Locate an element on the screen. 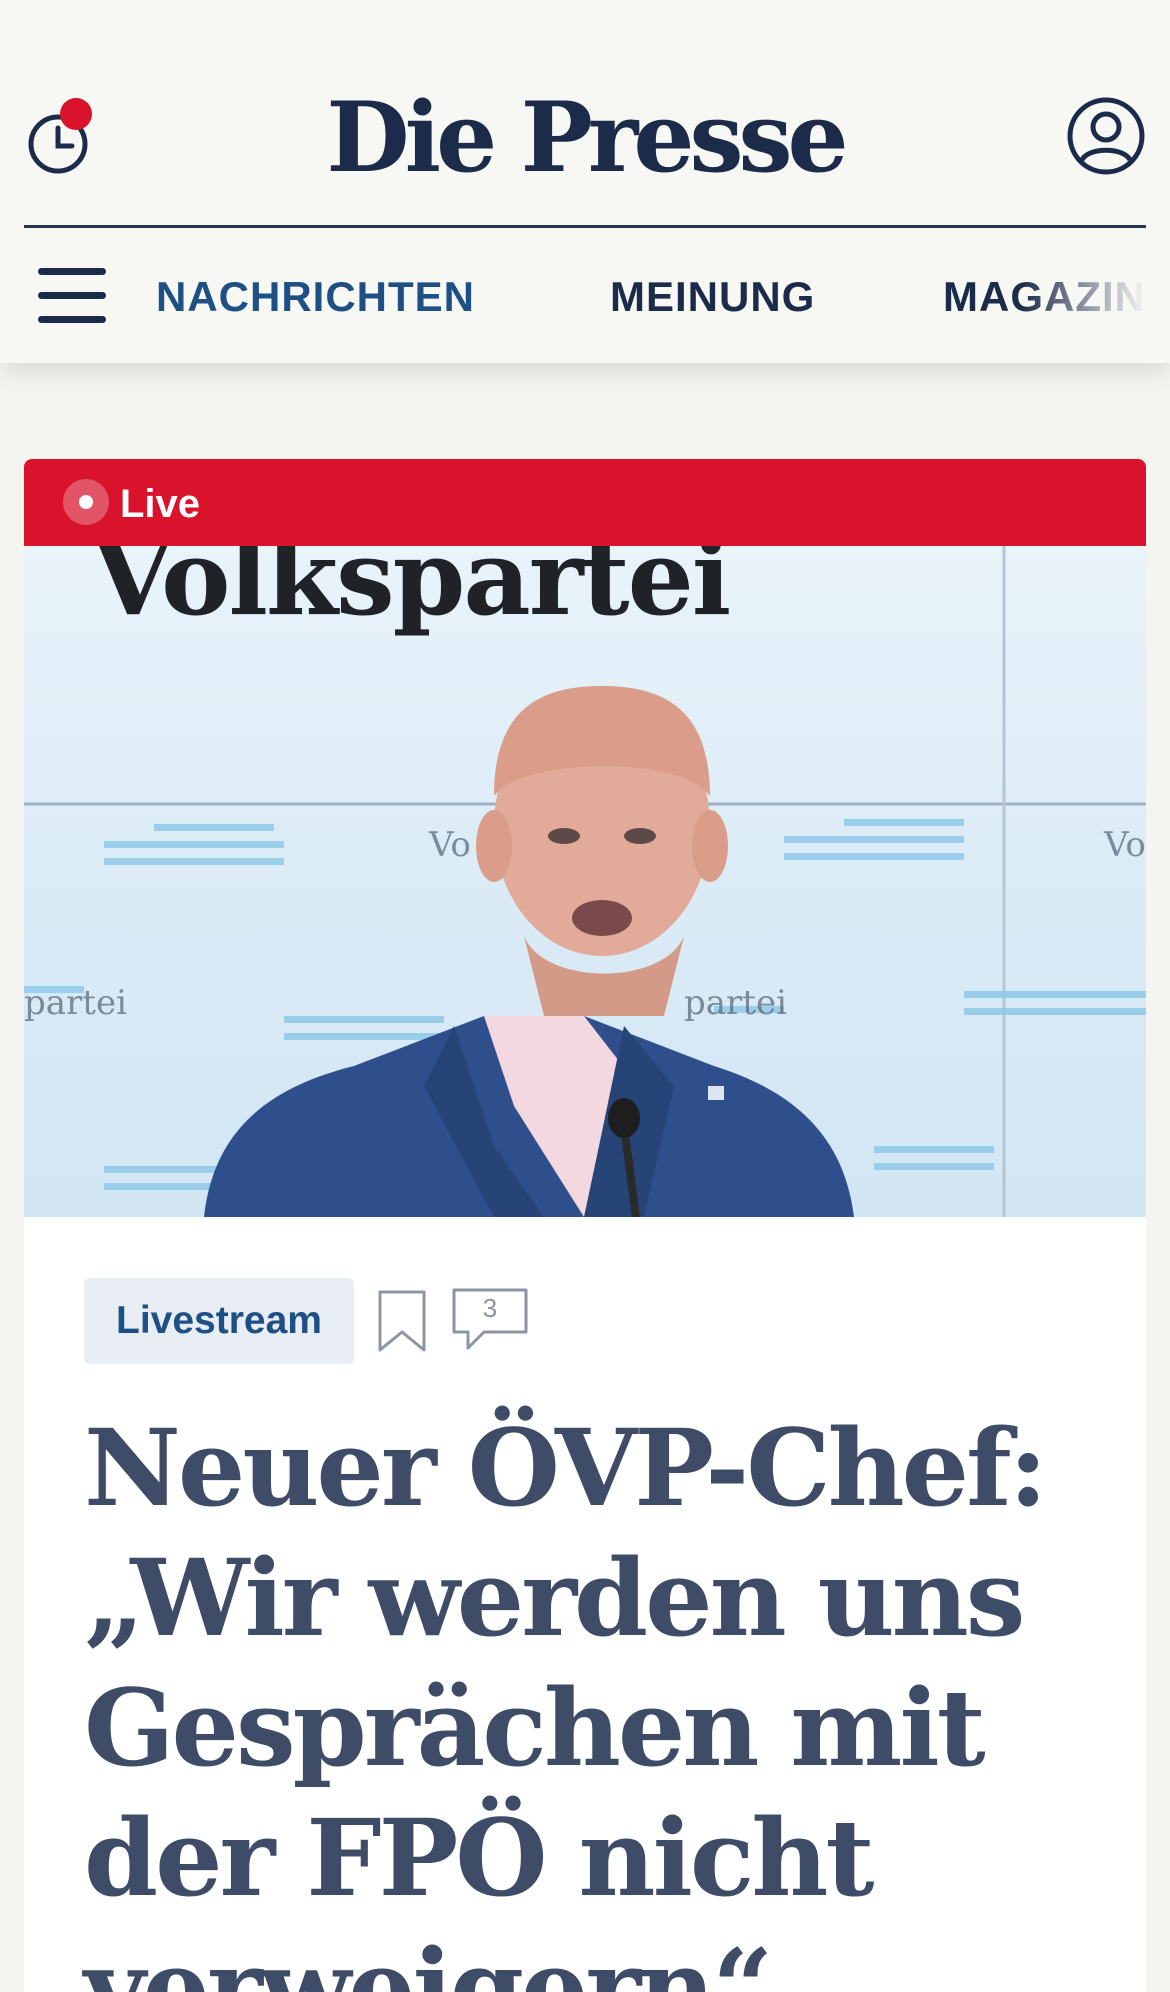  nav-item-meinung: MEINUNG is located at coordinates (712, 297).